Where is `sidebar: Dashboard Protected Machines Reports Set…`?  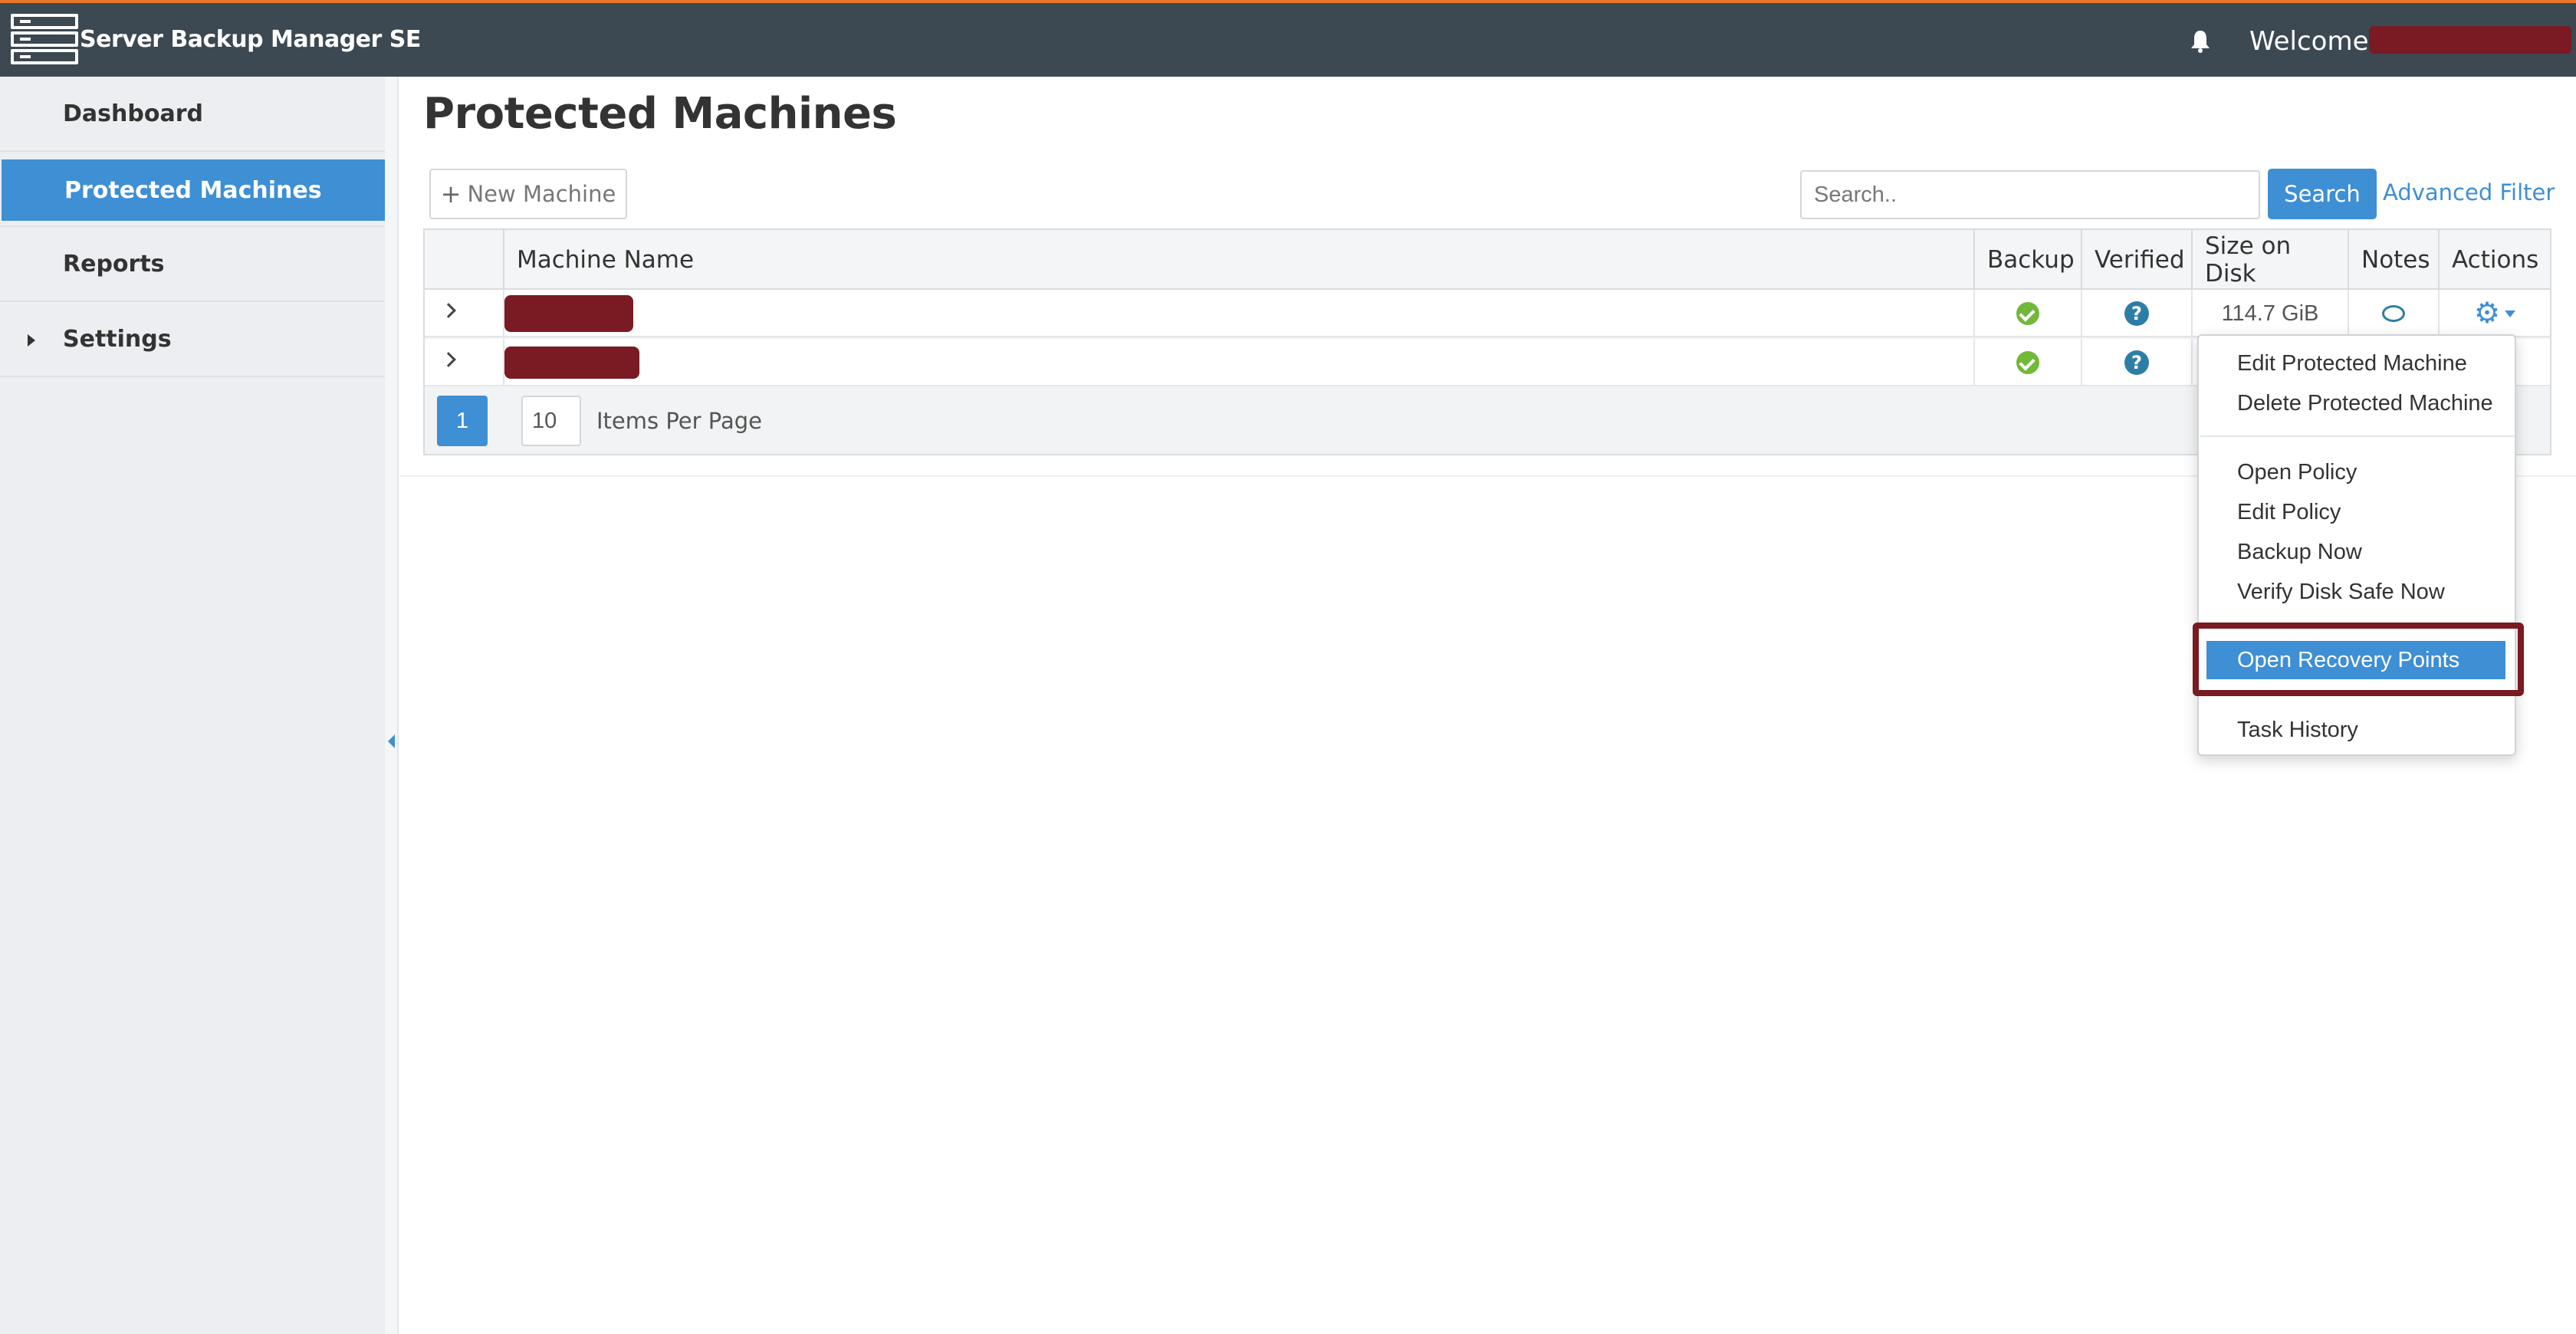 sidebar: Dashboard Protected Machines Reports Set… is located at coordinates (196, 706).